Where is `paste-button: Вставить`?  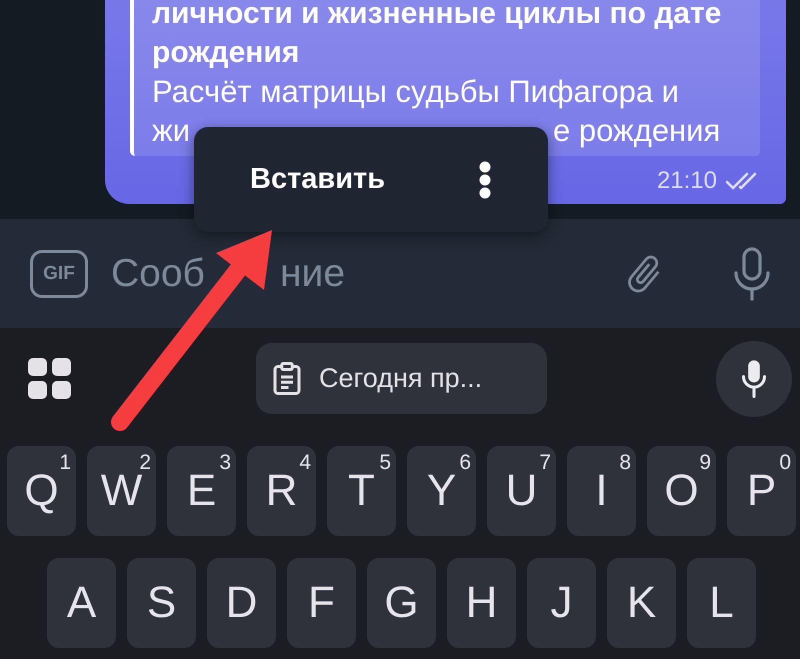 paste-button: Вставить is located at coordinates (318, 179).